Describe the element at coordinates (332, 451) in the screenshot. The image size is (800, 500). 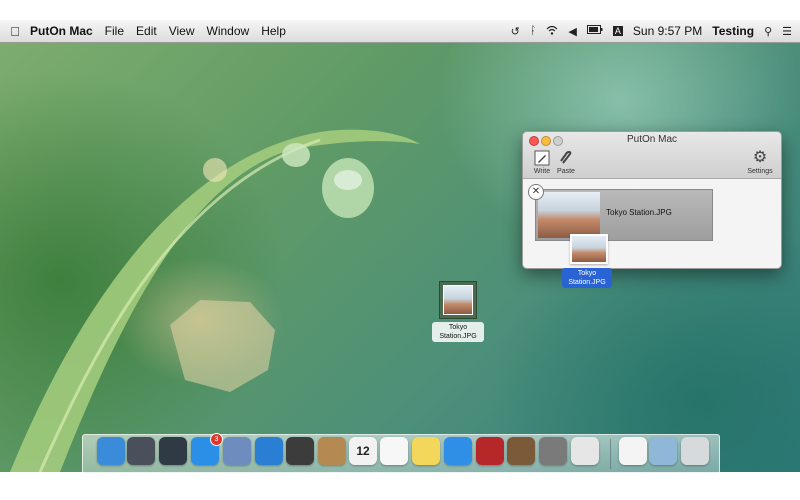
I see `contacts-icon` at that location.